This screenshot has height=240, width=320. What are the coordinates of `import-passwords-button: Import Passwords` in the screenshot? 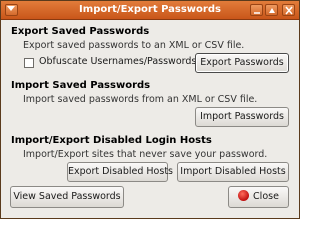 It's located at (242, 117).